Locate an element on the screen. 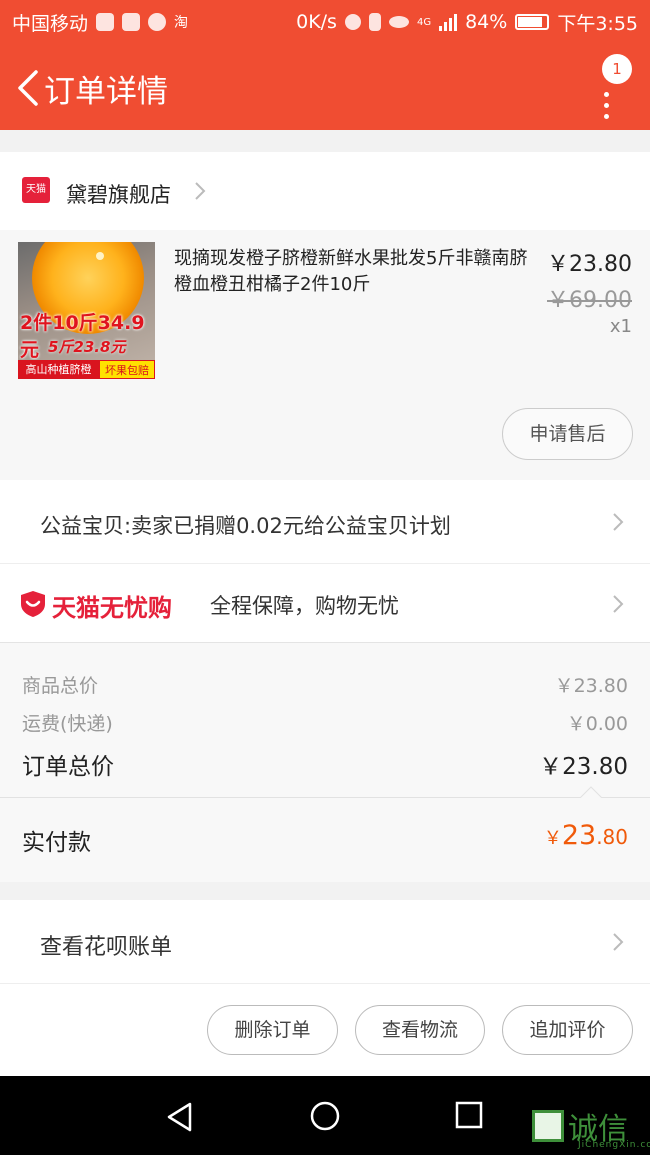 Image resolution: width=650 pixels, height=1155 pixels. paid-decimal: .80 is located at coordinates (612, 837).